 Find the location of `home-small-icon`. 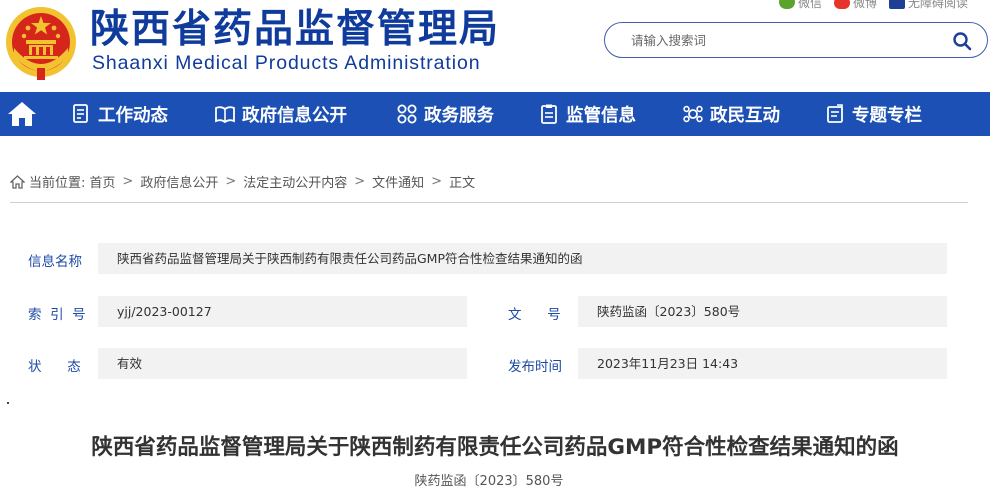

home-small-icon is located at coordinates (17, 181).